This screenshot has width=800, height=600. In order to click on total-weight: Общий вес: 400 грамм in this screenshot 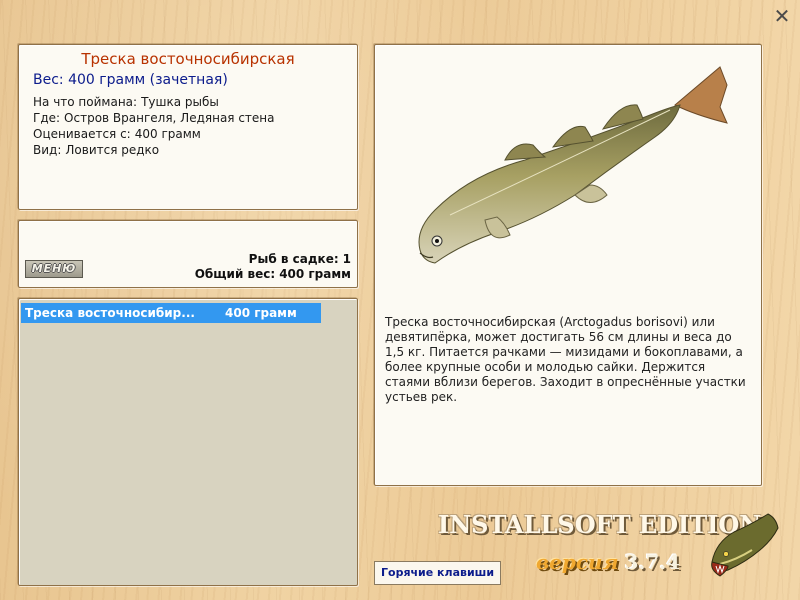, I will do `click(273, 274)`.